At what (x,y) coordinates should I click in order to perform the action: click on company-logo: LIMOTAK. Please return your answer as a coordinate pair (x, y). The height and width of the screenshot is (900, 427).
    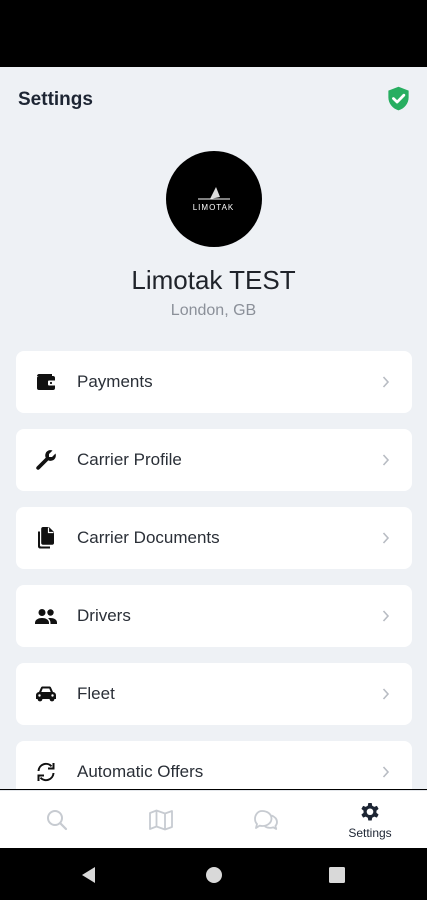
    Looking at the image, I should click on (213, 199).